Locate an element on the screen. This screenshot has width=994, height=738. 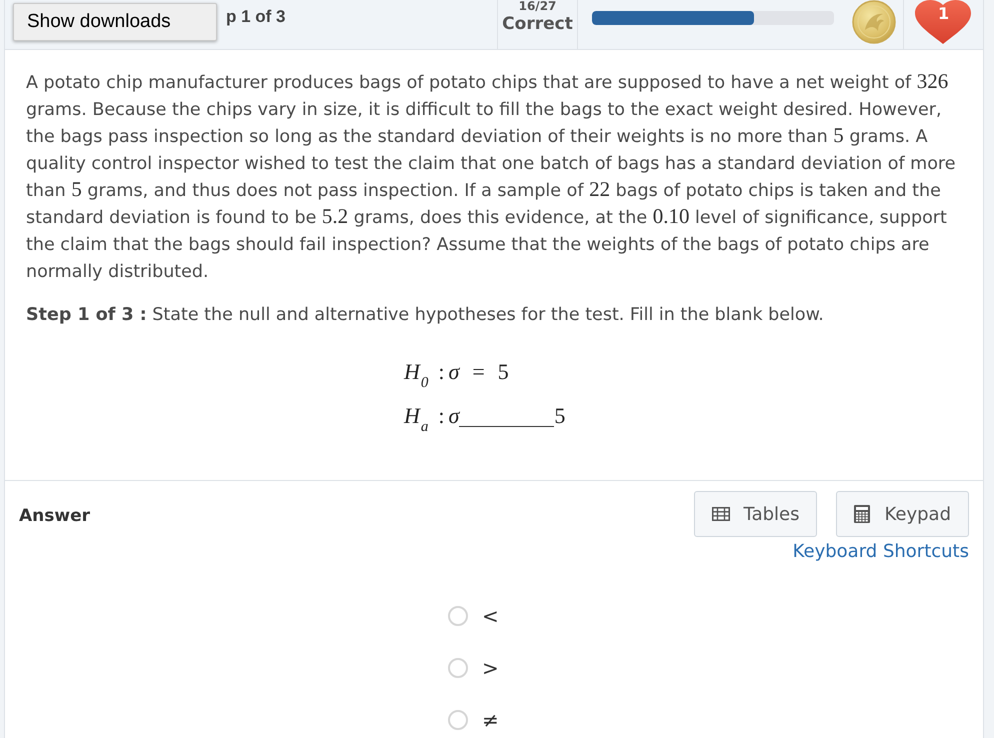
show-downloads-button: Show downloads is located at coordinates (115, 22).